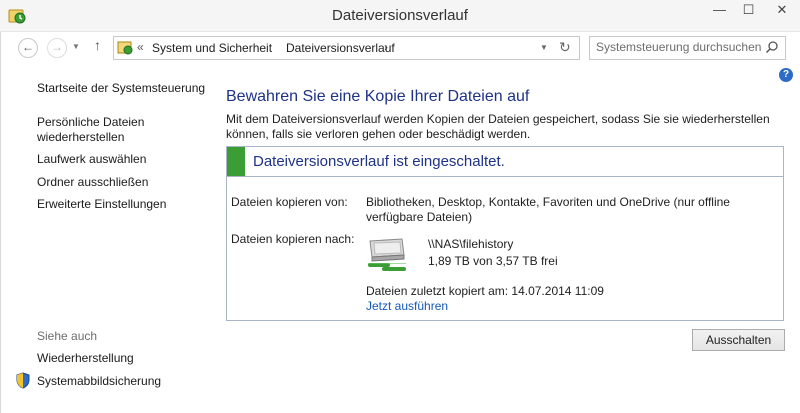  Describe the element at coordinates (289, 202) in the screenshot. I see `copy-from-label: Dateien kopieren von:` at that location.